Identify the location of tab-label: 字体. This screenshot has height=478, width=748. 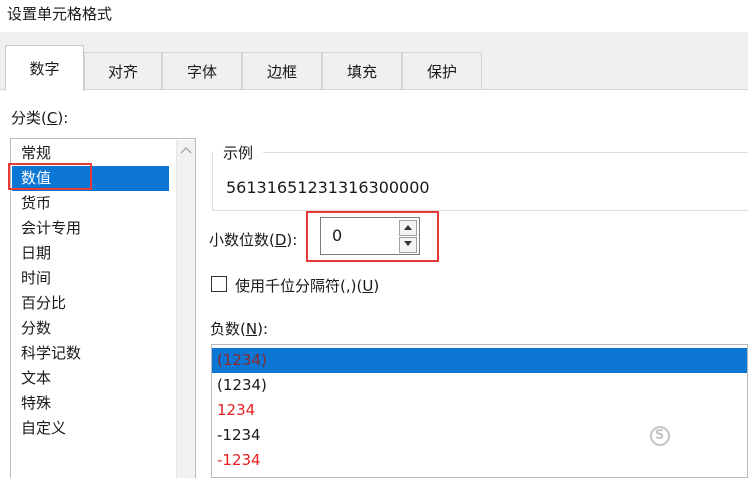
(201, 72).